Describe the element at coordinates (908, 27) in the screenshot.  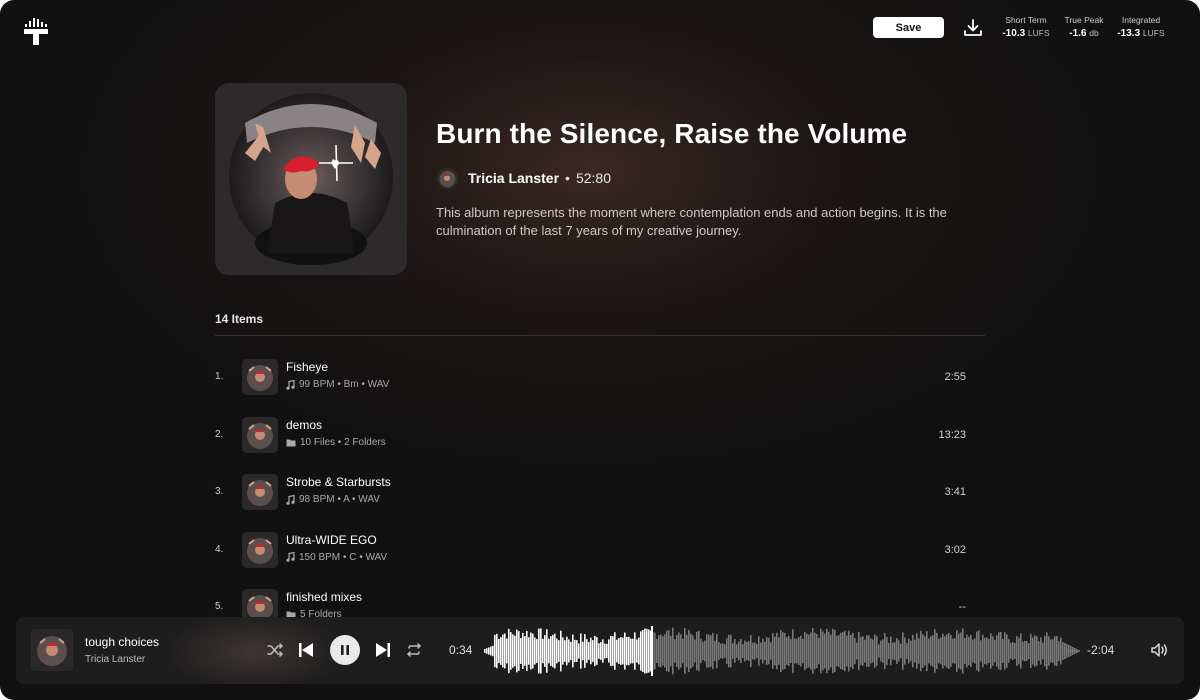
I see `save-button: Save` at that location.